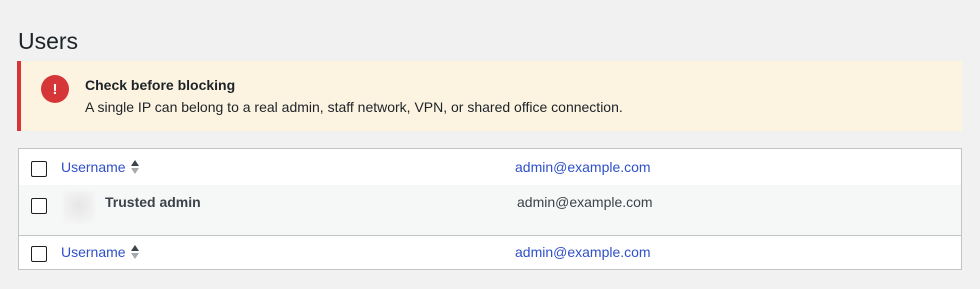 This screenshot has width=980, height=289. What do you see at coordinates (153, 202) in the screenshot?
I see `user-name: Trusted admin` at bounding box center [153, 202].